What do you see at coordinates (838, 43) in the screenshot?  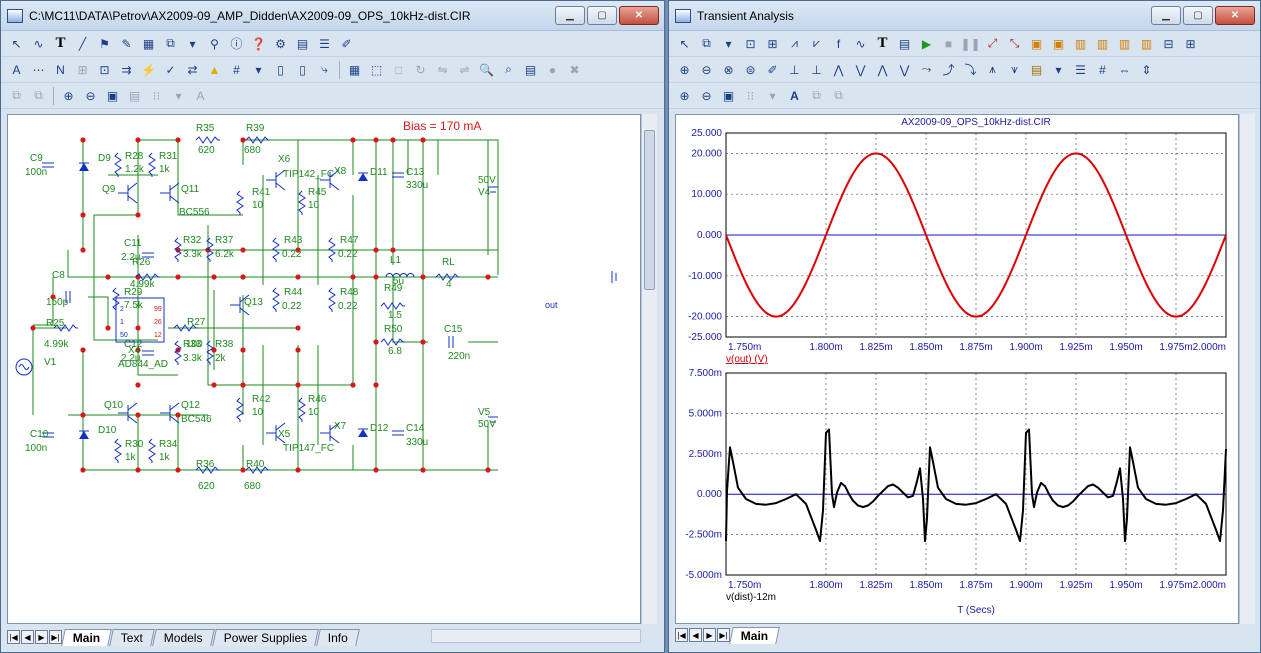 I see `formula-icon: f` at bounding box center [838, 43].